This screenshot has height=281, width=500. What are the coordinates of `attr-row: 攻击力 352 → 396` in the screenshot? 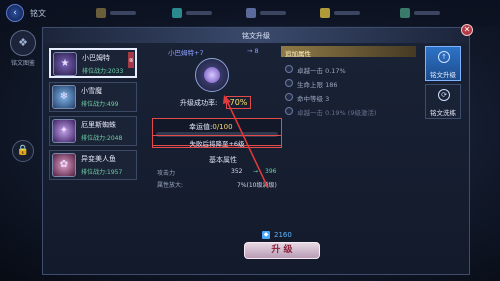 It's located at (217, 172).